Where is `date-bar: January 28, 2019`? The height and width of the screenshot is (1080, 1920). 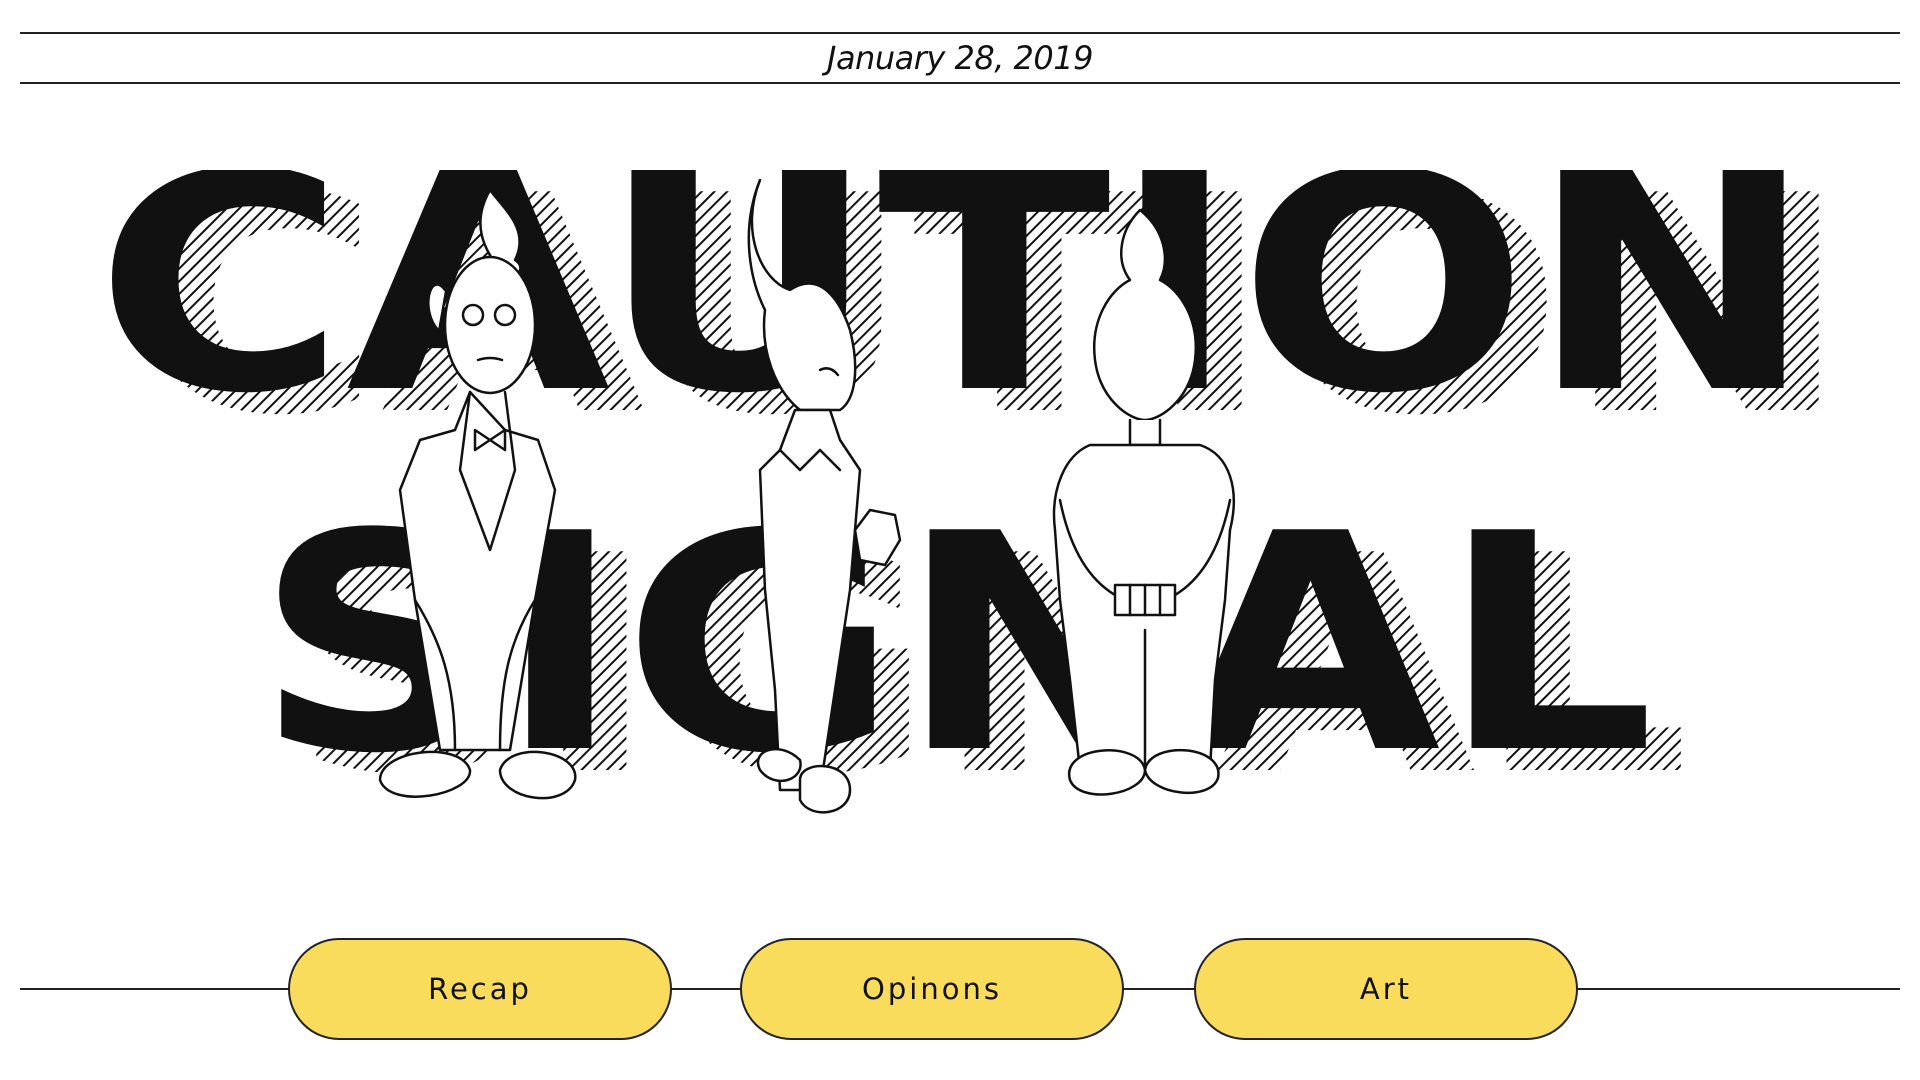
date-bar: January 28, 2019 is located at coordinates (960, 58).